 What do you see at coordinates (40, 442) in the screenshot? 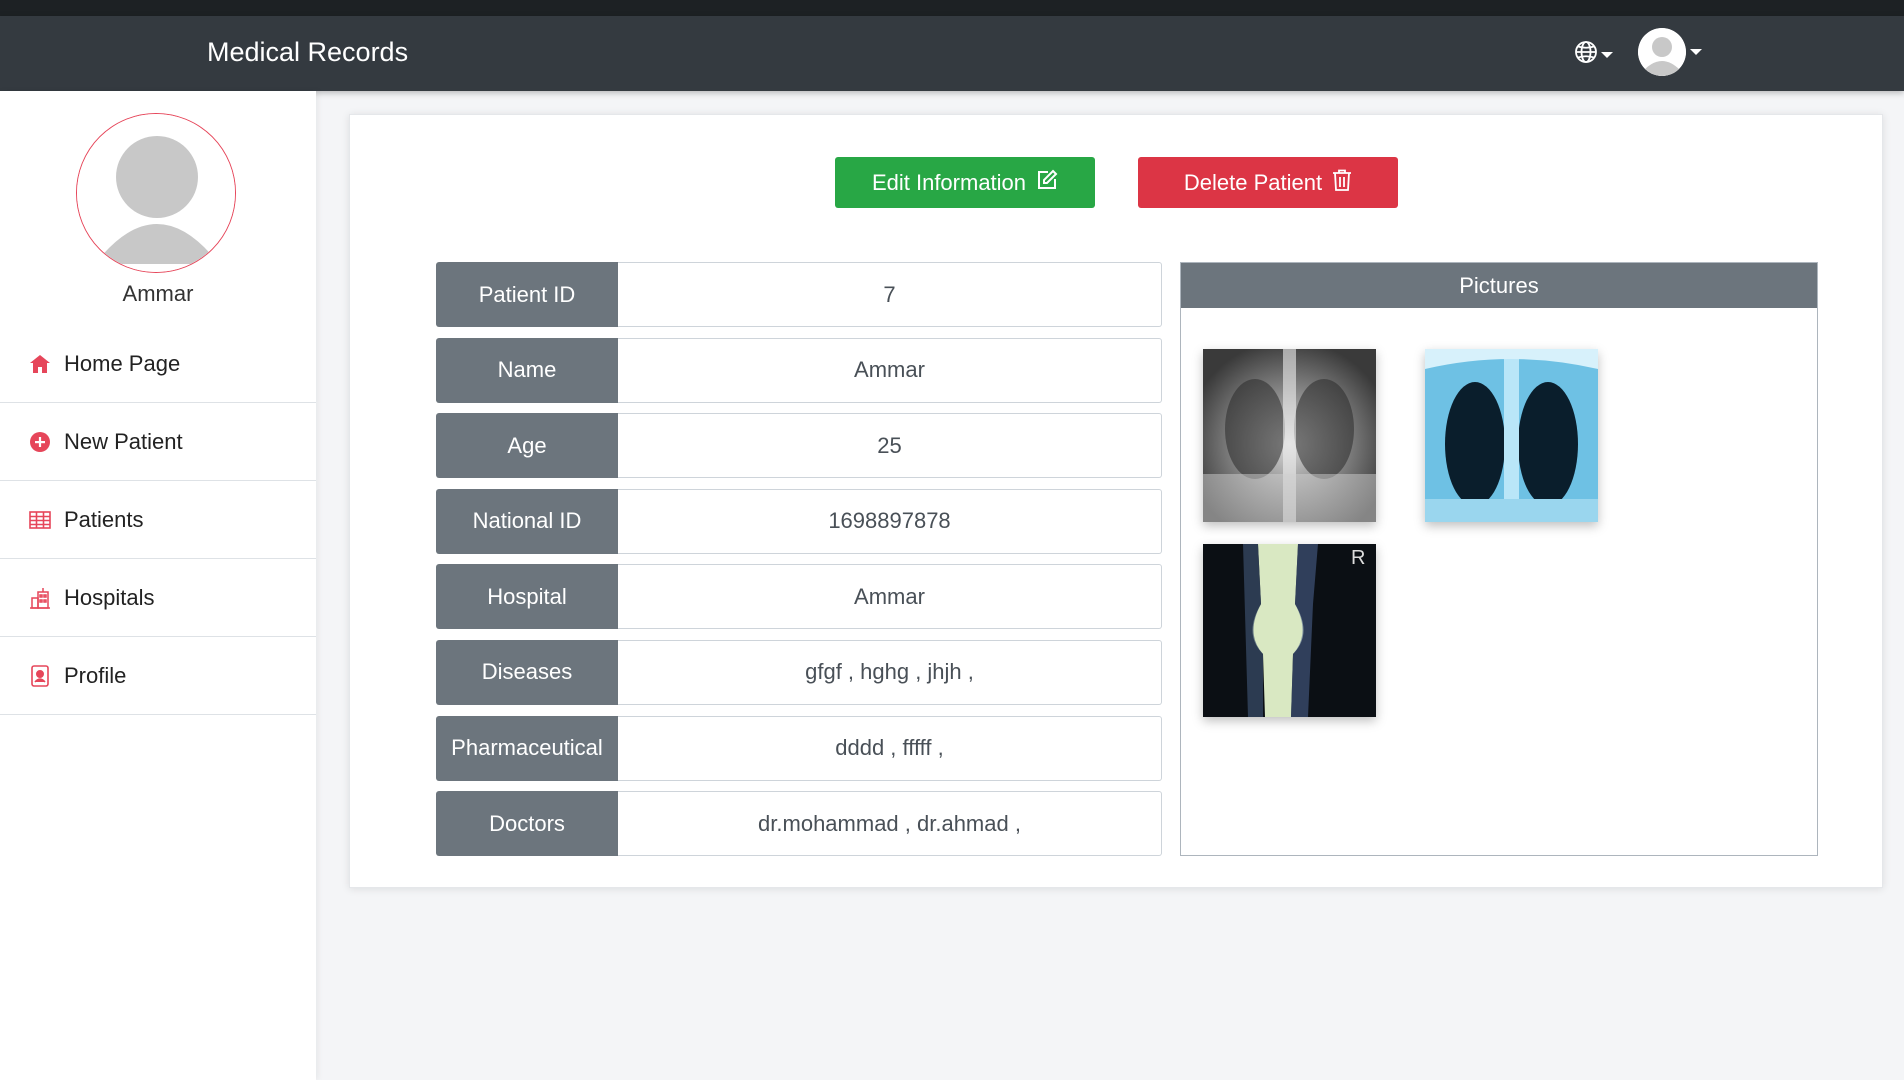
I see `plus-circle-icon` at bounding box center [40, 442].